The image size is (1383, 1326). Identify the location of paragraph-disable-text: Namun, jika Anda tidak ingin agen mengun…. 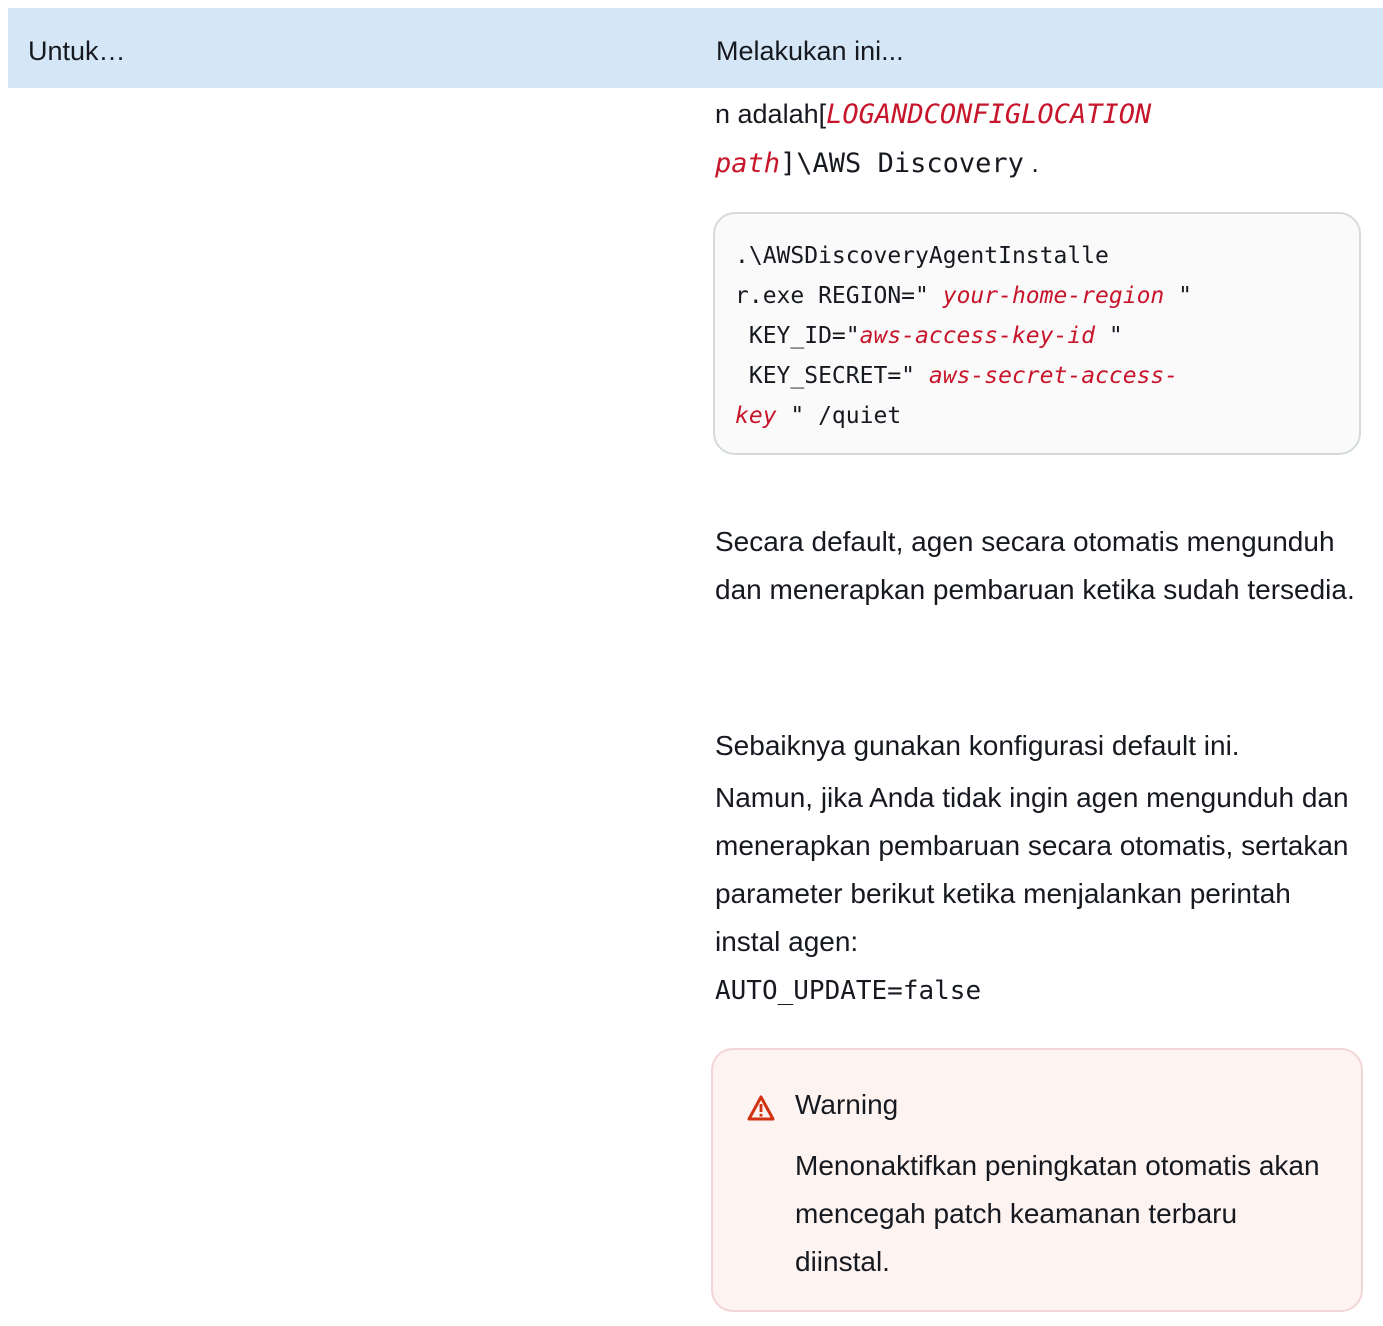
(1032, 869).